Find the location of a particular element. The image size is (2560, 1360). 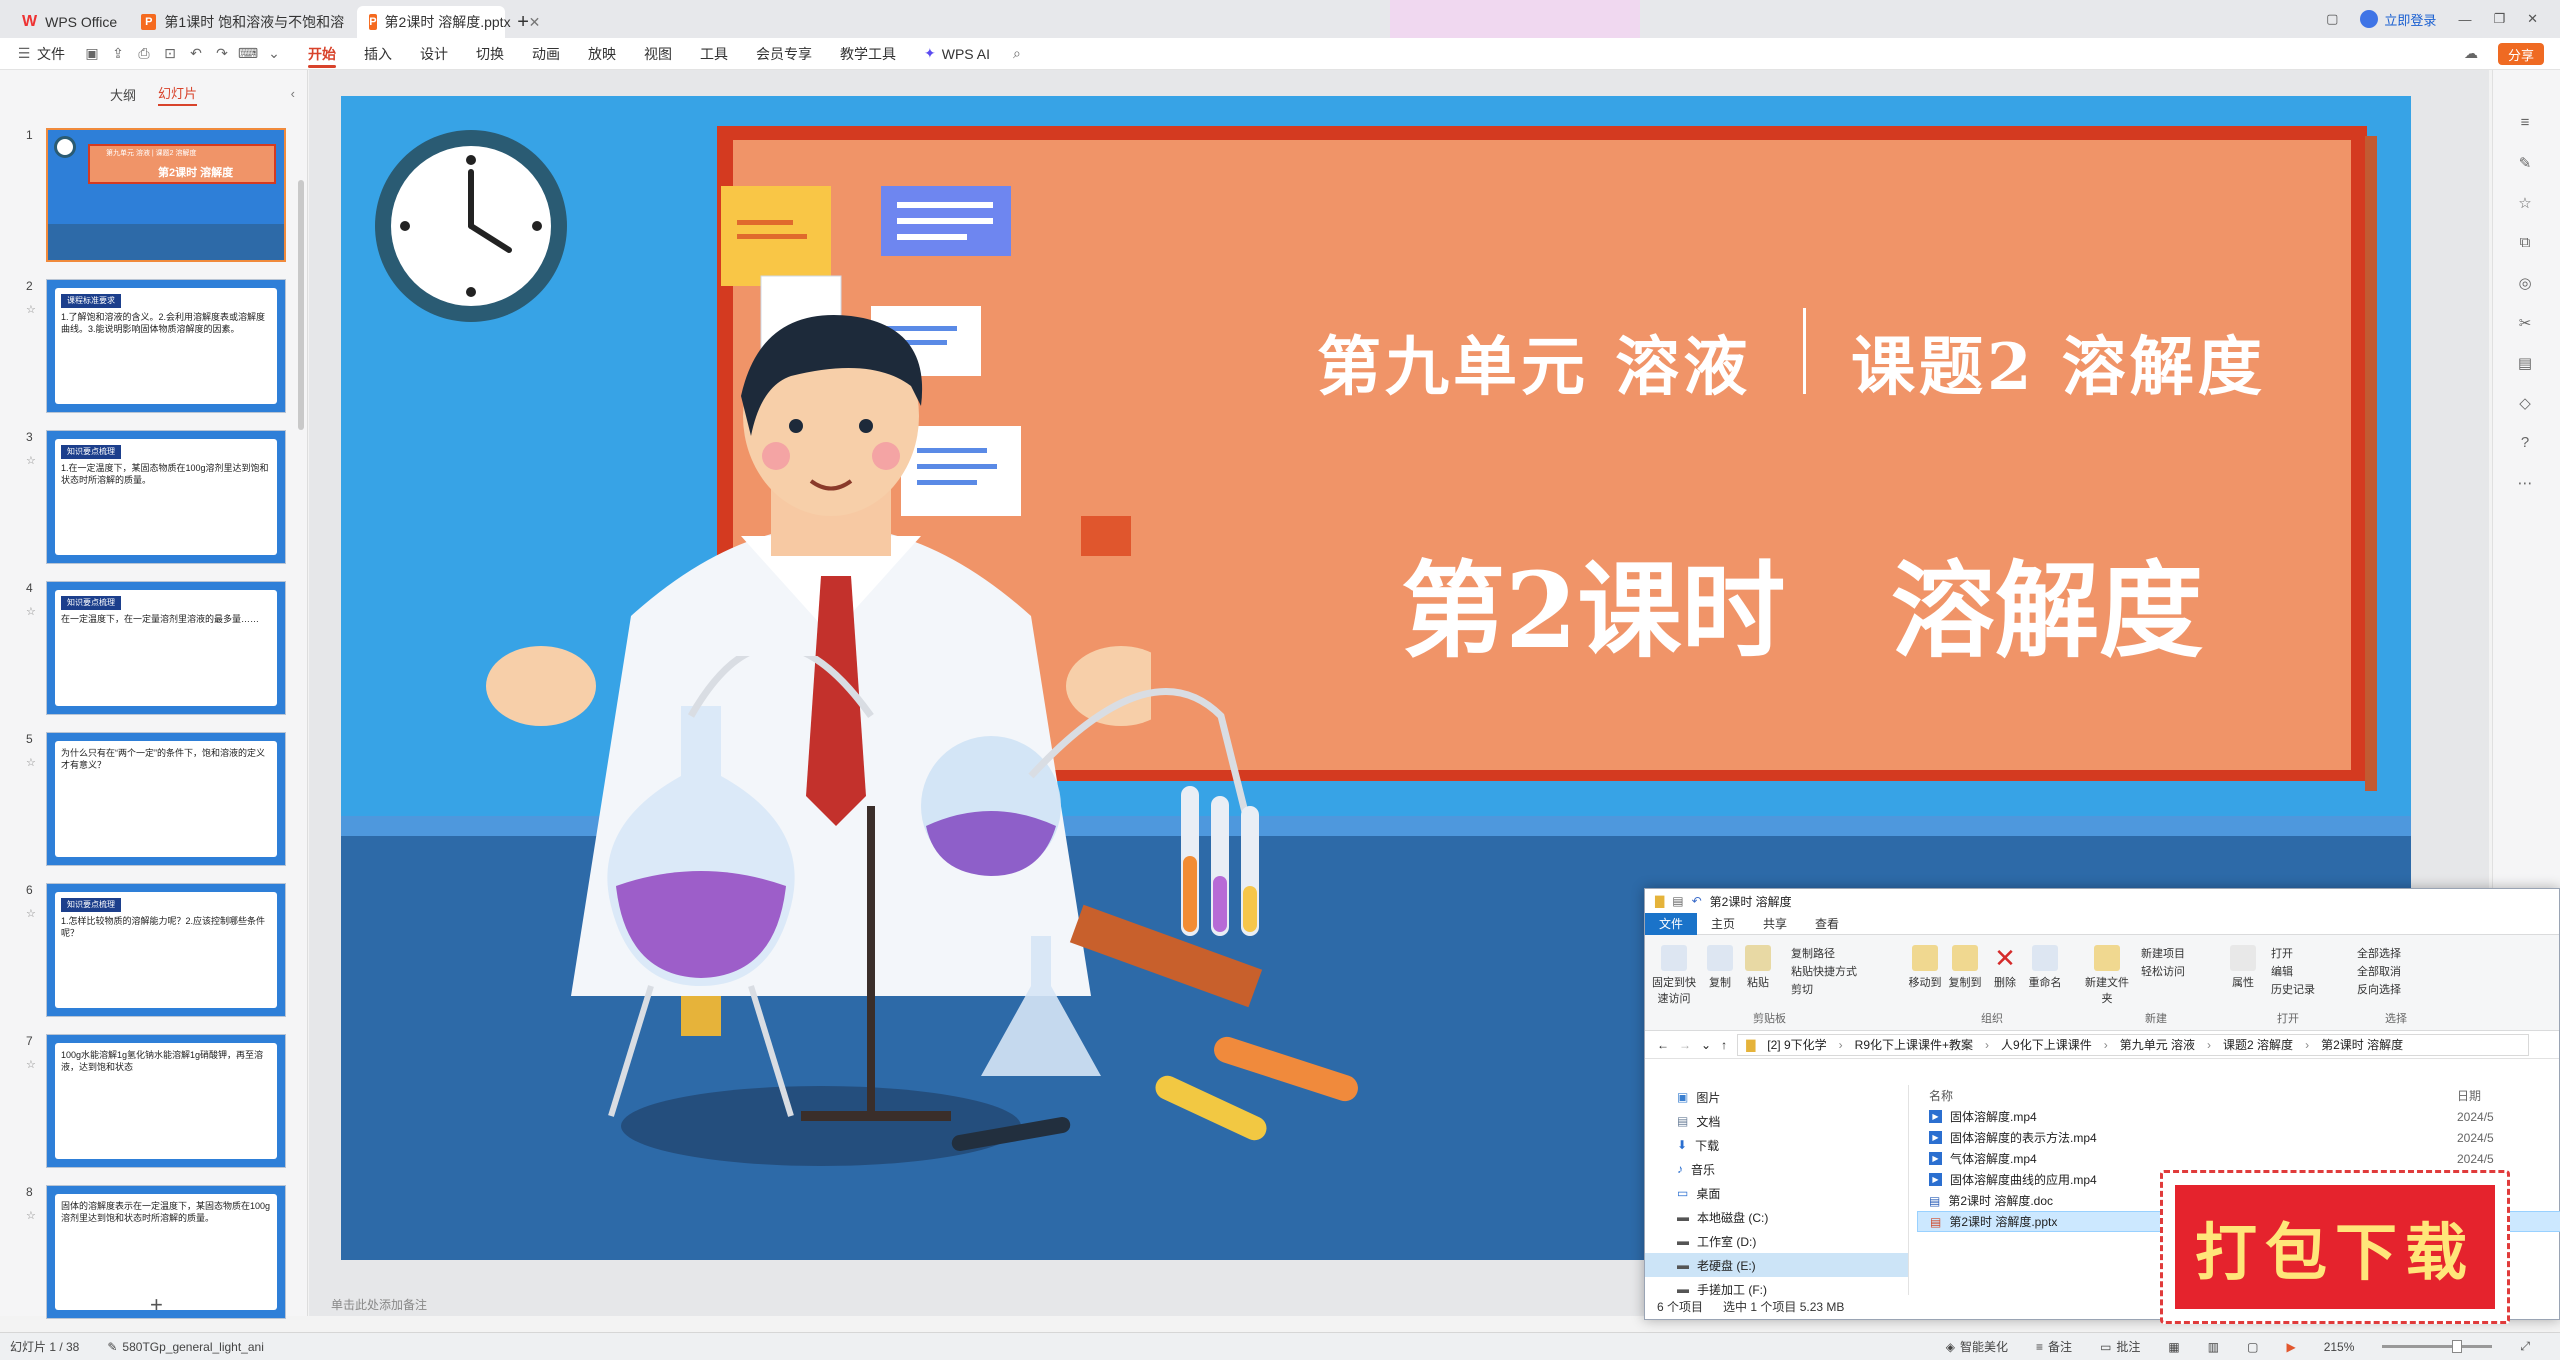

menu-file: 文件 is located at coordinates (58, 54).